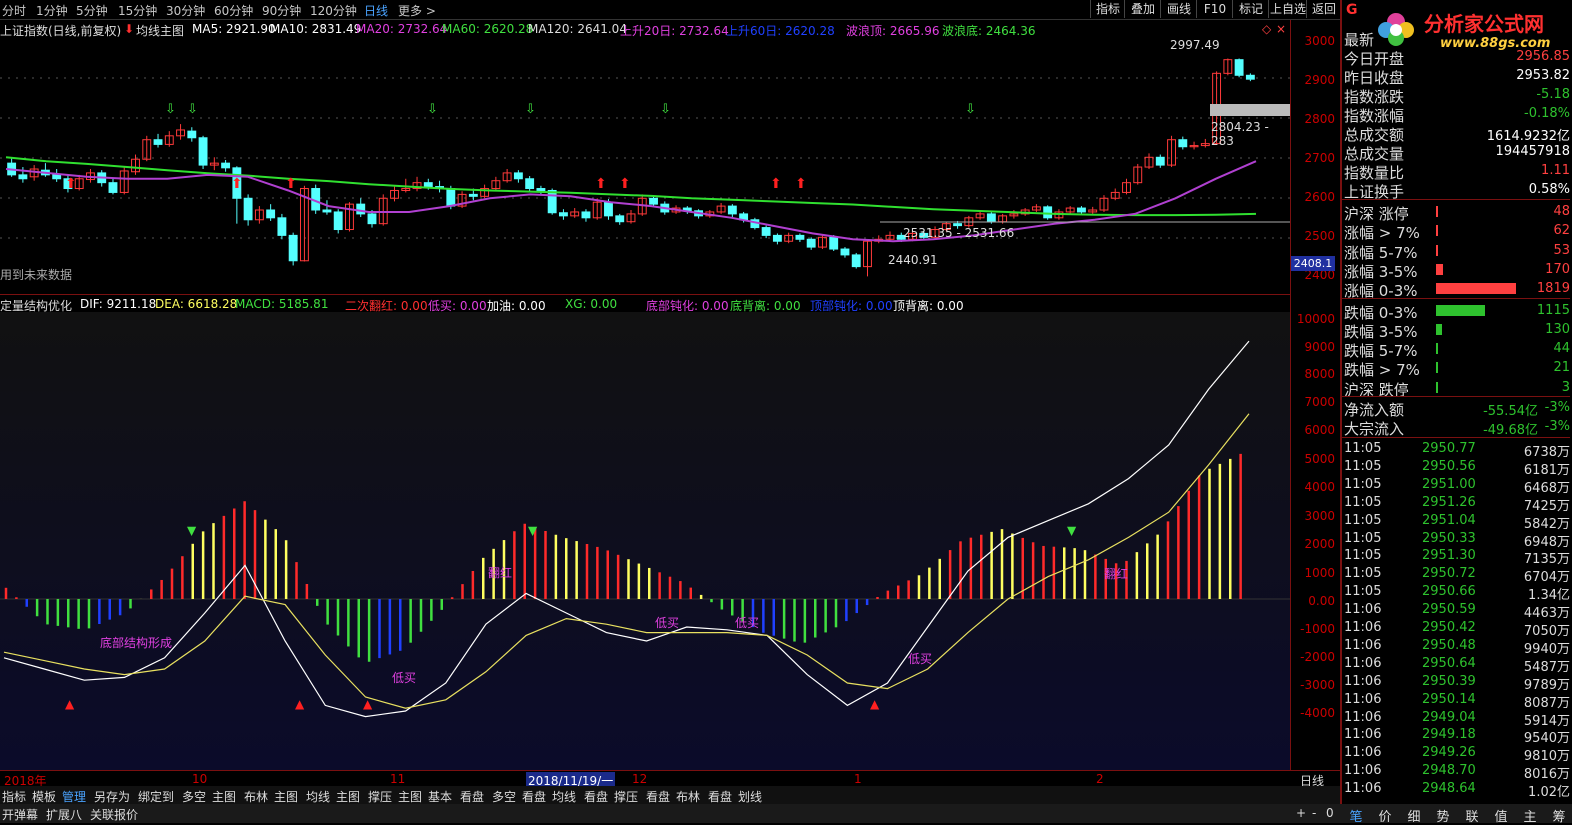 This screenshot has width=1572, height=825. What do you see at coordinates (112, 796) in the screenshot?
I see `indicator-tab: 另存为` at bounding box center [112, 796].